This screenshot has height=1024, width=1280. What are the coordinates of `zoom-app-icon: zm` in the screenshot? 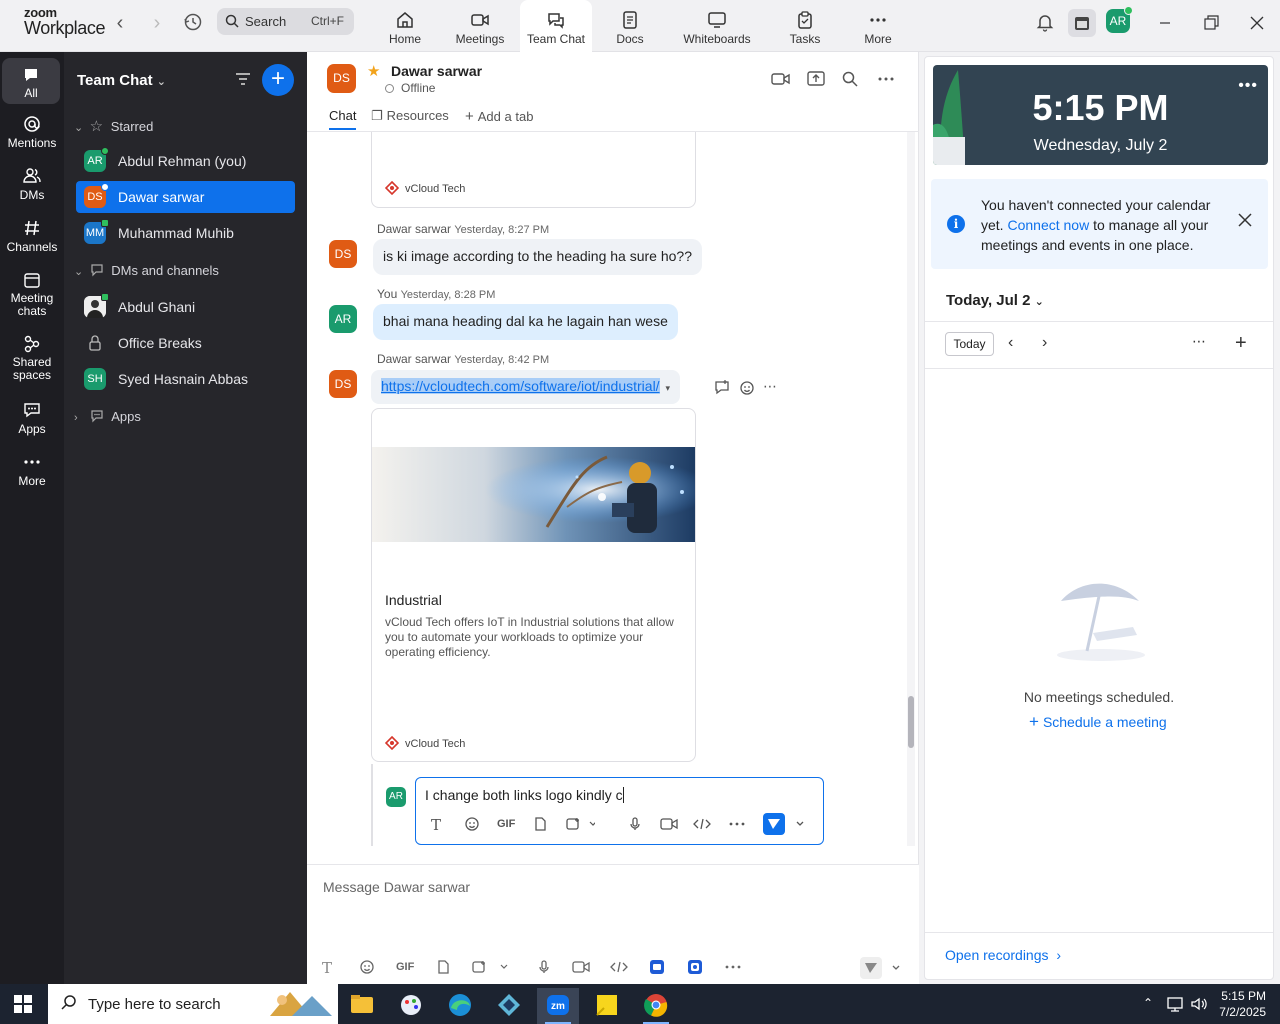 It's located at (558, 1006).